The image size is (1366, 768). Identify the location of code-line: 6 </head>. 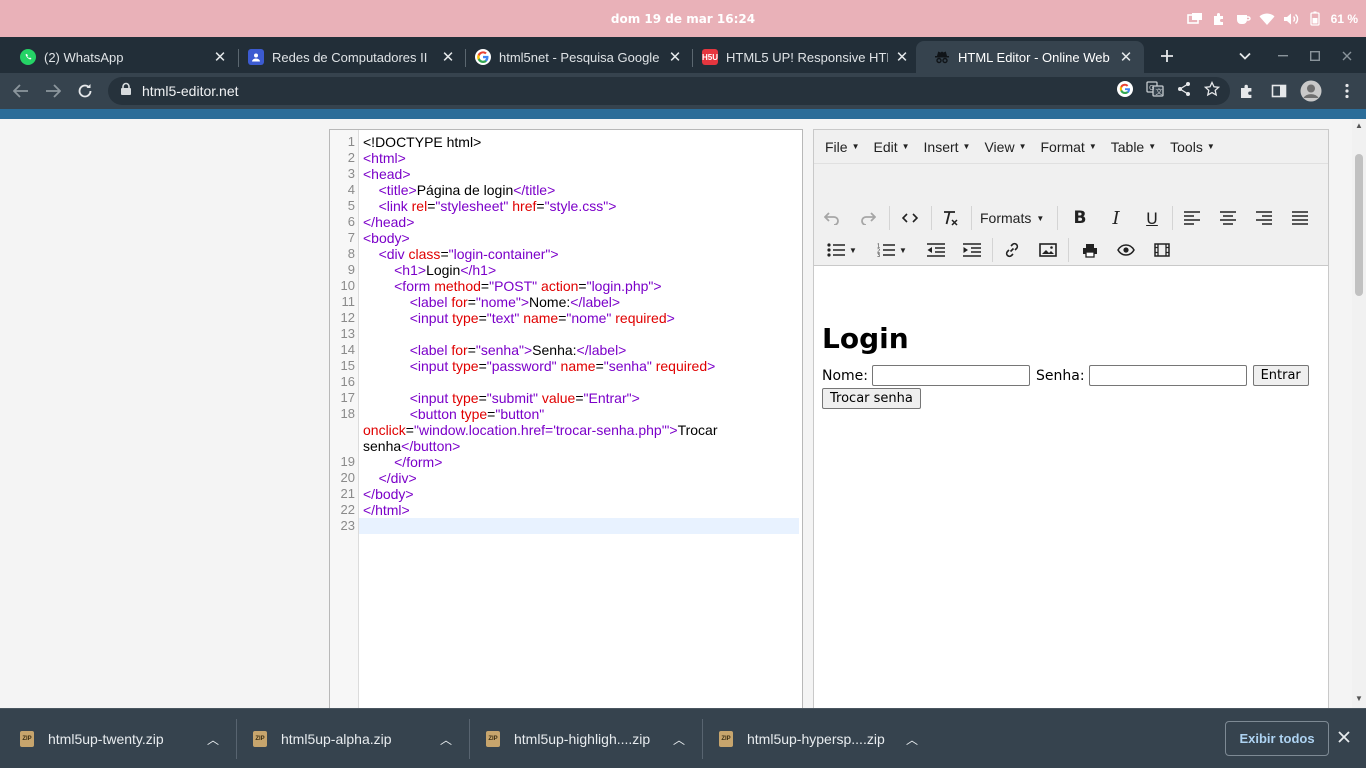
(566, 222).